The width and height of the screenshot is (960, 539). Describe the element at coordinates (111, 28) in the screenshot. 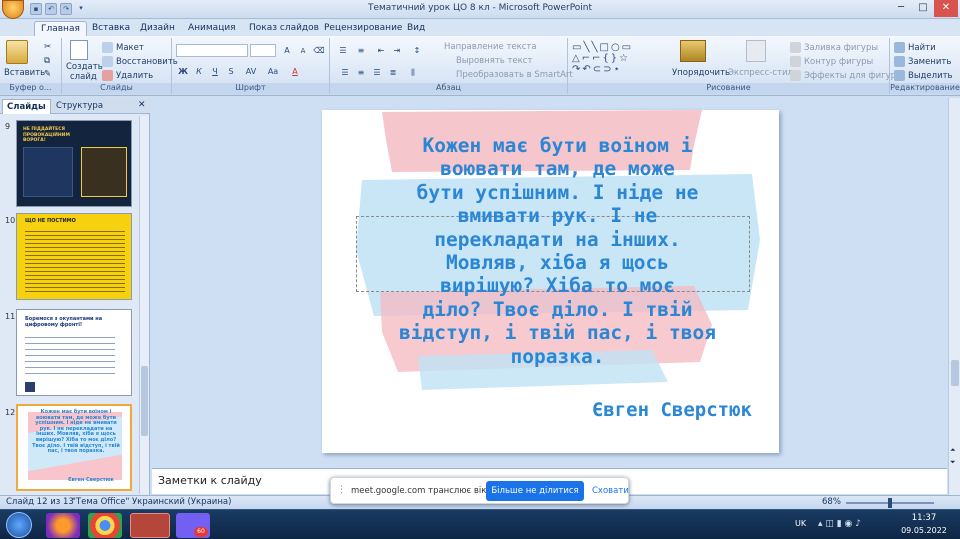

I see `tab-insert: Вставка` at that location.